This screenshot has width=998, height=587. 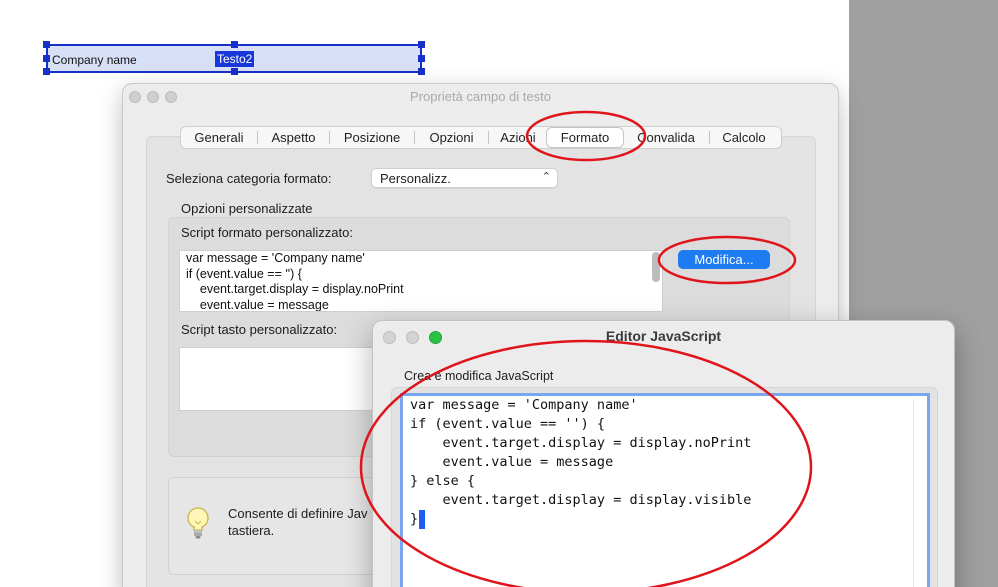 What do you see at coordinates (422, 519) in the screenshot?
I see `text-caret` at bounding box center [422, 519].